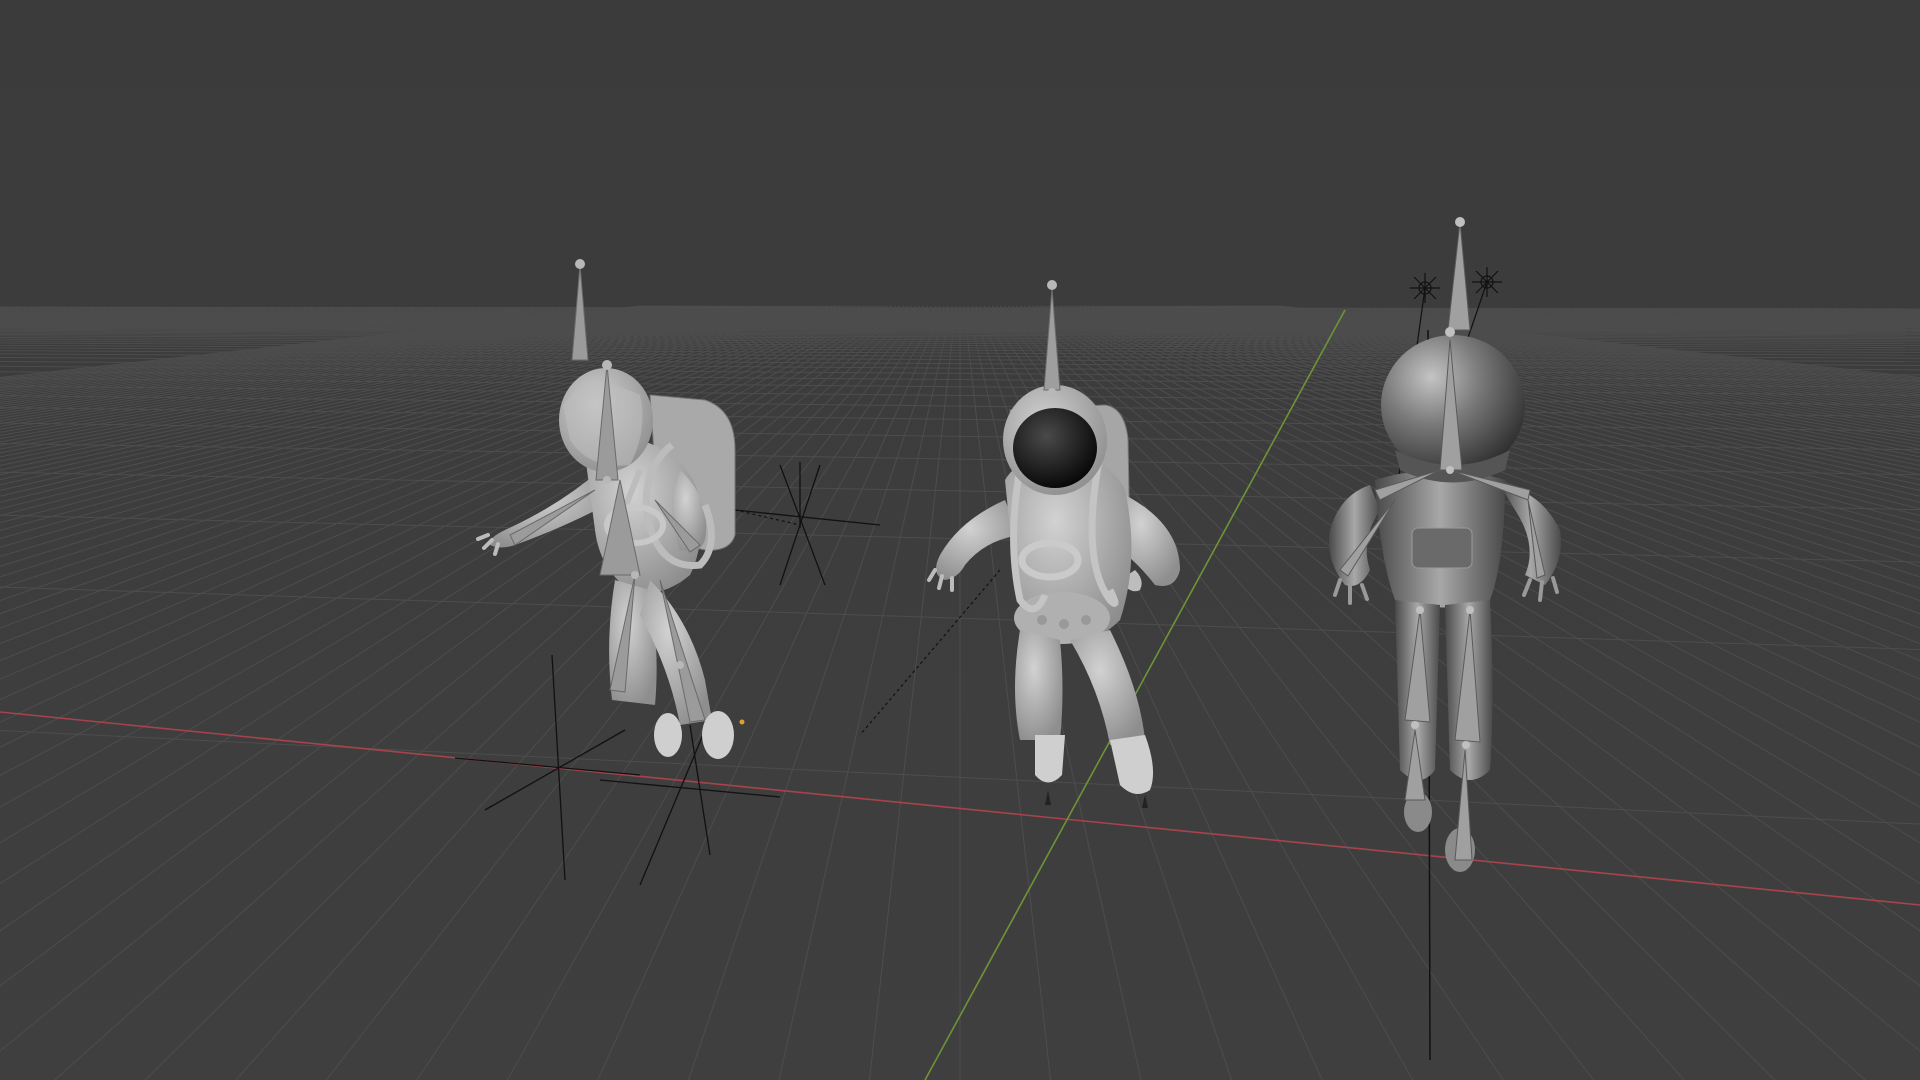  Describe the element at coordinates (1053, 544) in the screenshot. I see `astronaut-mesh-center` at that location.